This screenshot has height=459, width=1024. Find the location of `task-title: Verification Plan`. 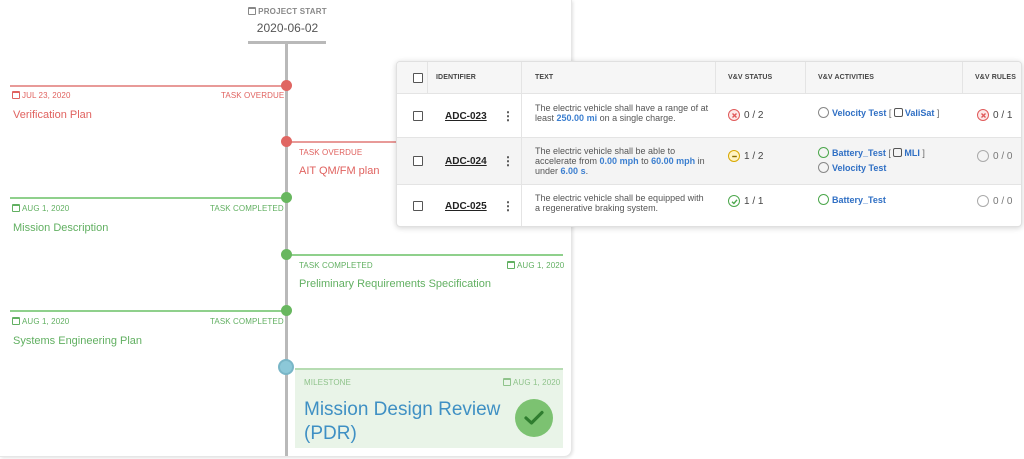

task-title: Verification Plan is located at coordinates (52, 115).